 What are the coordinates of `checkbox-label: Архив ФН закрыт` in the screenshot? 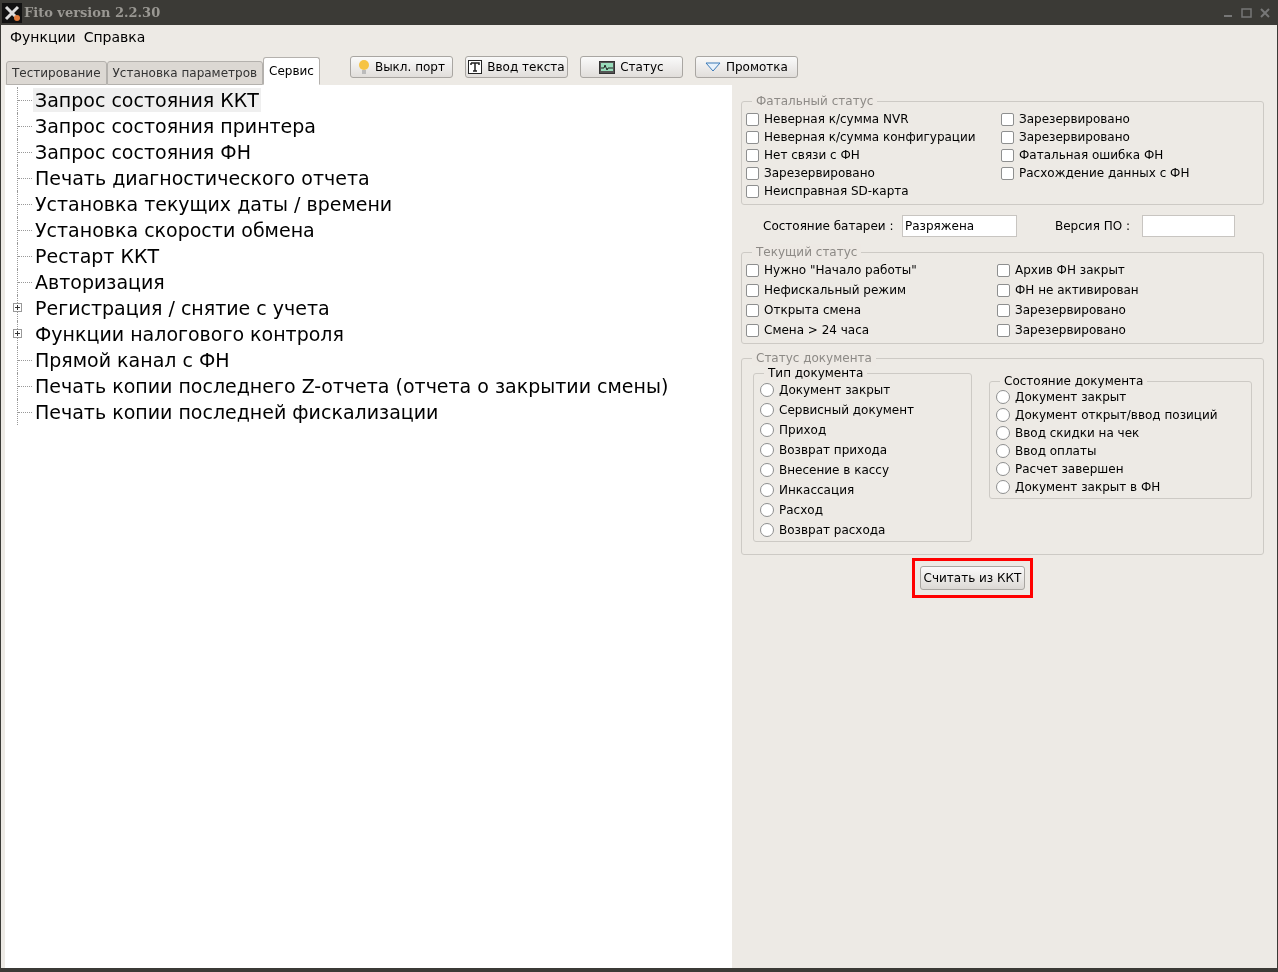 It's located at (1070, 270).